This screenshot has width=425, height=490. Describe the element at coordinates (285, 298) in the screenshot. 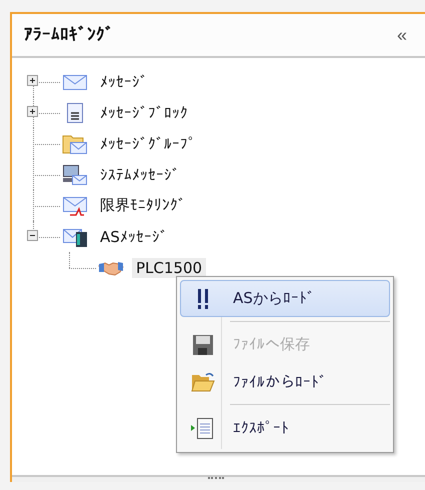

I see `menu-item: ASからﾛｰﾄﾞ` at that location.